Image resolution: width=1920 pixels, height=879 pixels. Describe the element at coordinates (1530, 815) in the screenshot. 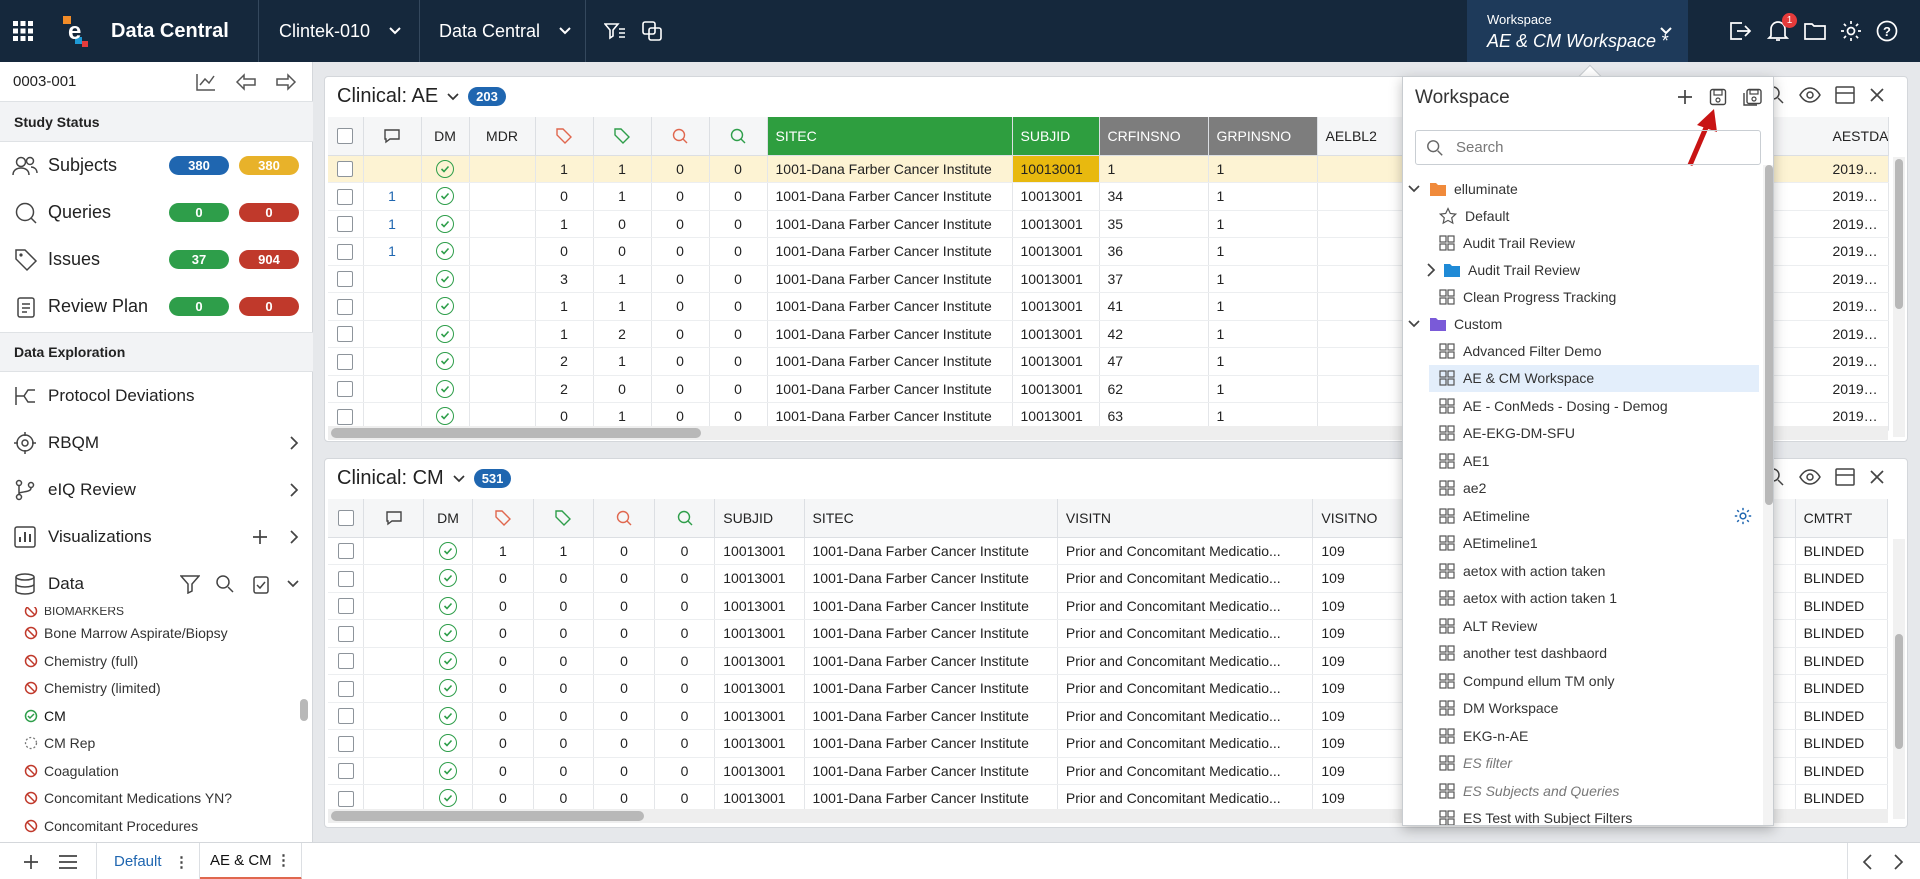

I see `workspace-item: ES Test with Subject Filters` at that location.